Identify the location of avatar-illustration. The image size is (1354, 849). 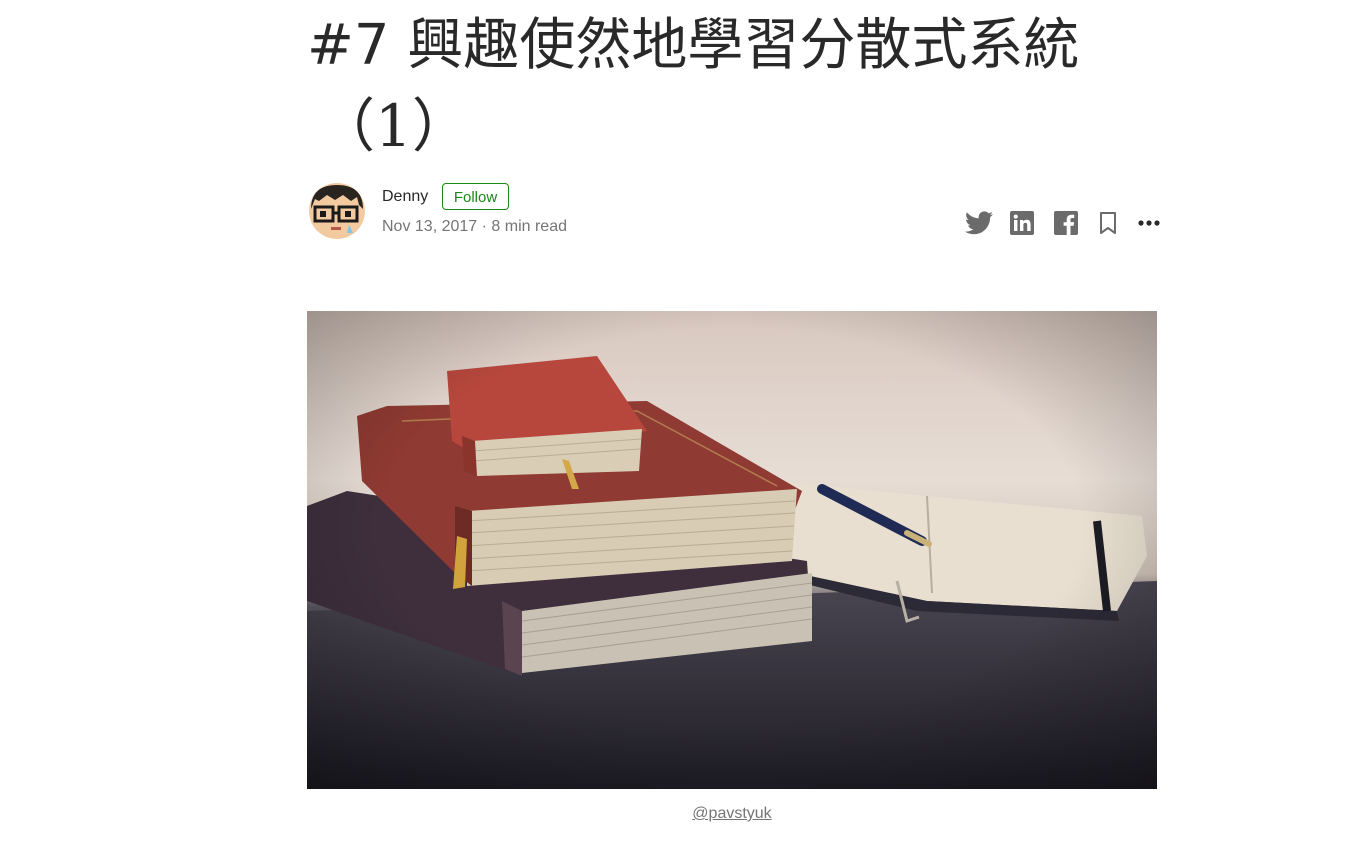
(337, 211).